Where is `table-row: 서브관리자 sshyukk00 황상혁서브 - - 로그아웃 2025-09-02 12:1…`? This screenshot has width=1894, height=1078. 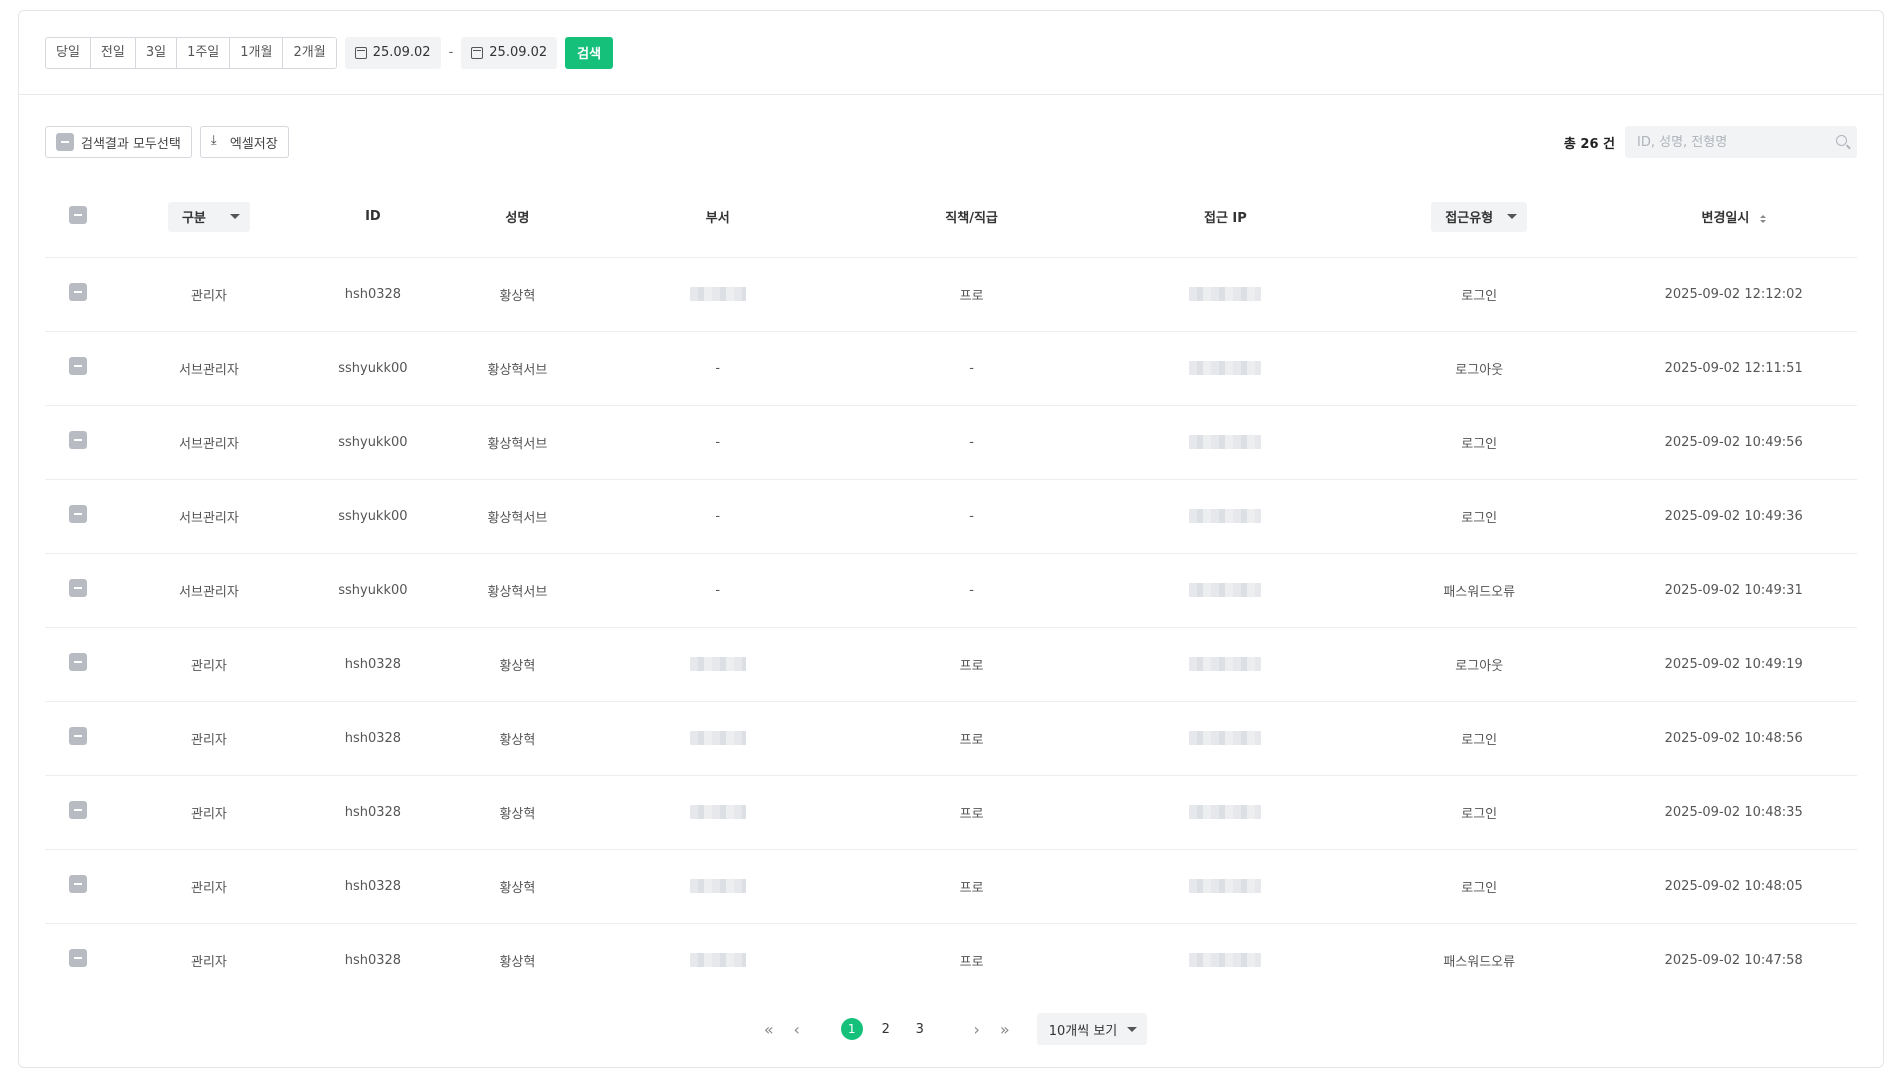
table-row: 서브관리자 sshyukk00 황상혁서브 - - 로그아웃 2025-09-02 12:1… is located at coordinates (951, 368).